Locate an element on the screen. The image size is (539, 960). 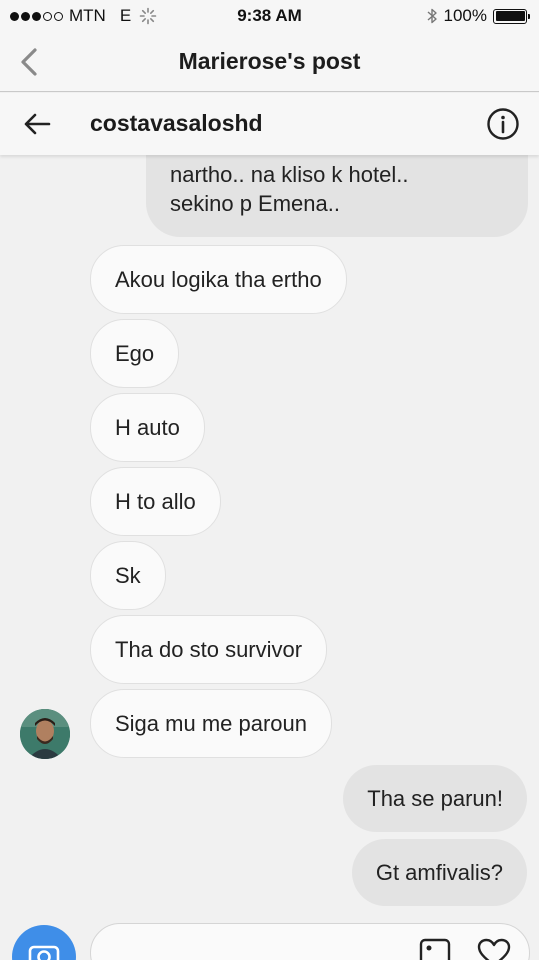
page-title: Marierose's post is located at coordinates (269, 61).